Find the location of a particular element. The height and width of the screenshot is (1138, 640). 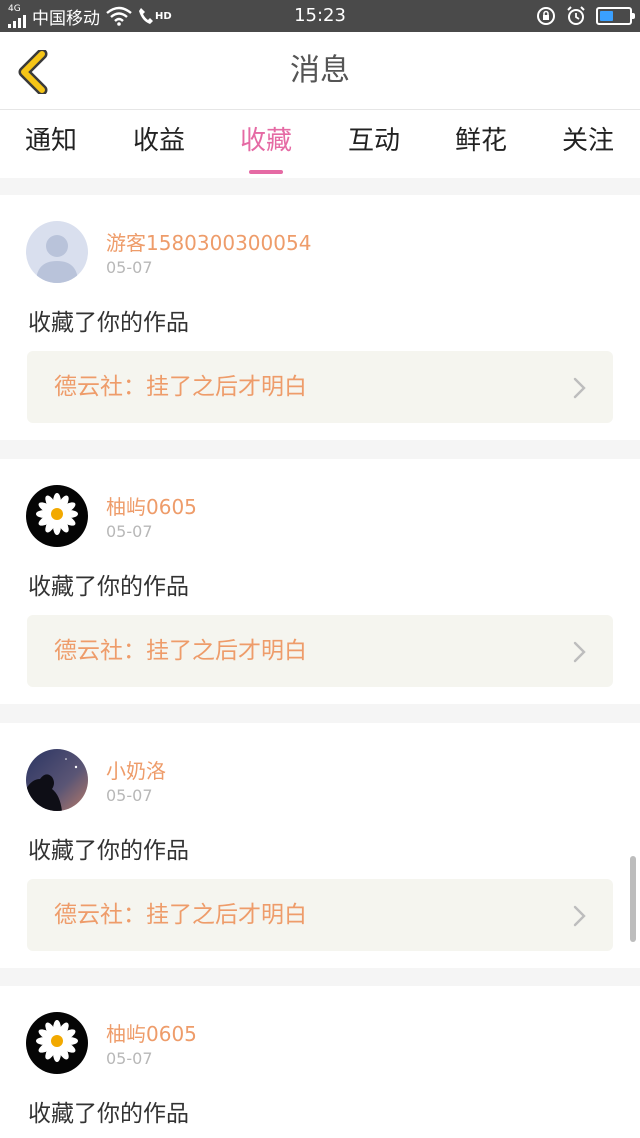

battery-level is located at coordinates (606, 16).